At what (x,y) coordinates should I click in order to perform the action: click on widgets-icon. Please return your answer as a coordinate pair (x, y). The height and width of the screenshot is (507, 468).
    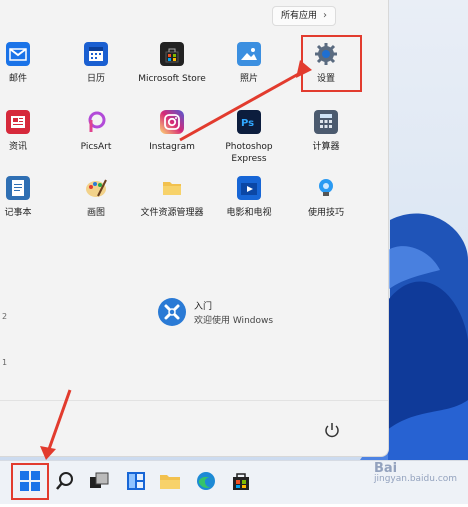
    Looking at the image, I should click on (136, 481).